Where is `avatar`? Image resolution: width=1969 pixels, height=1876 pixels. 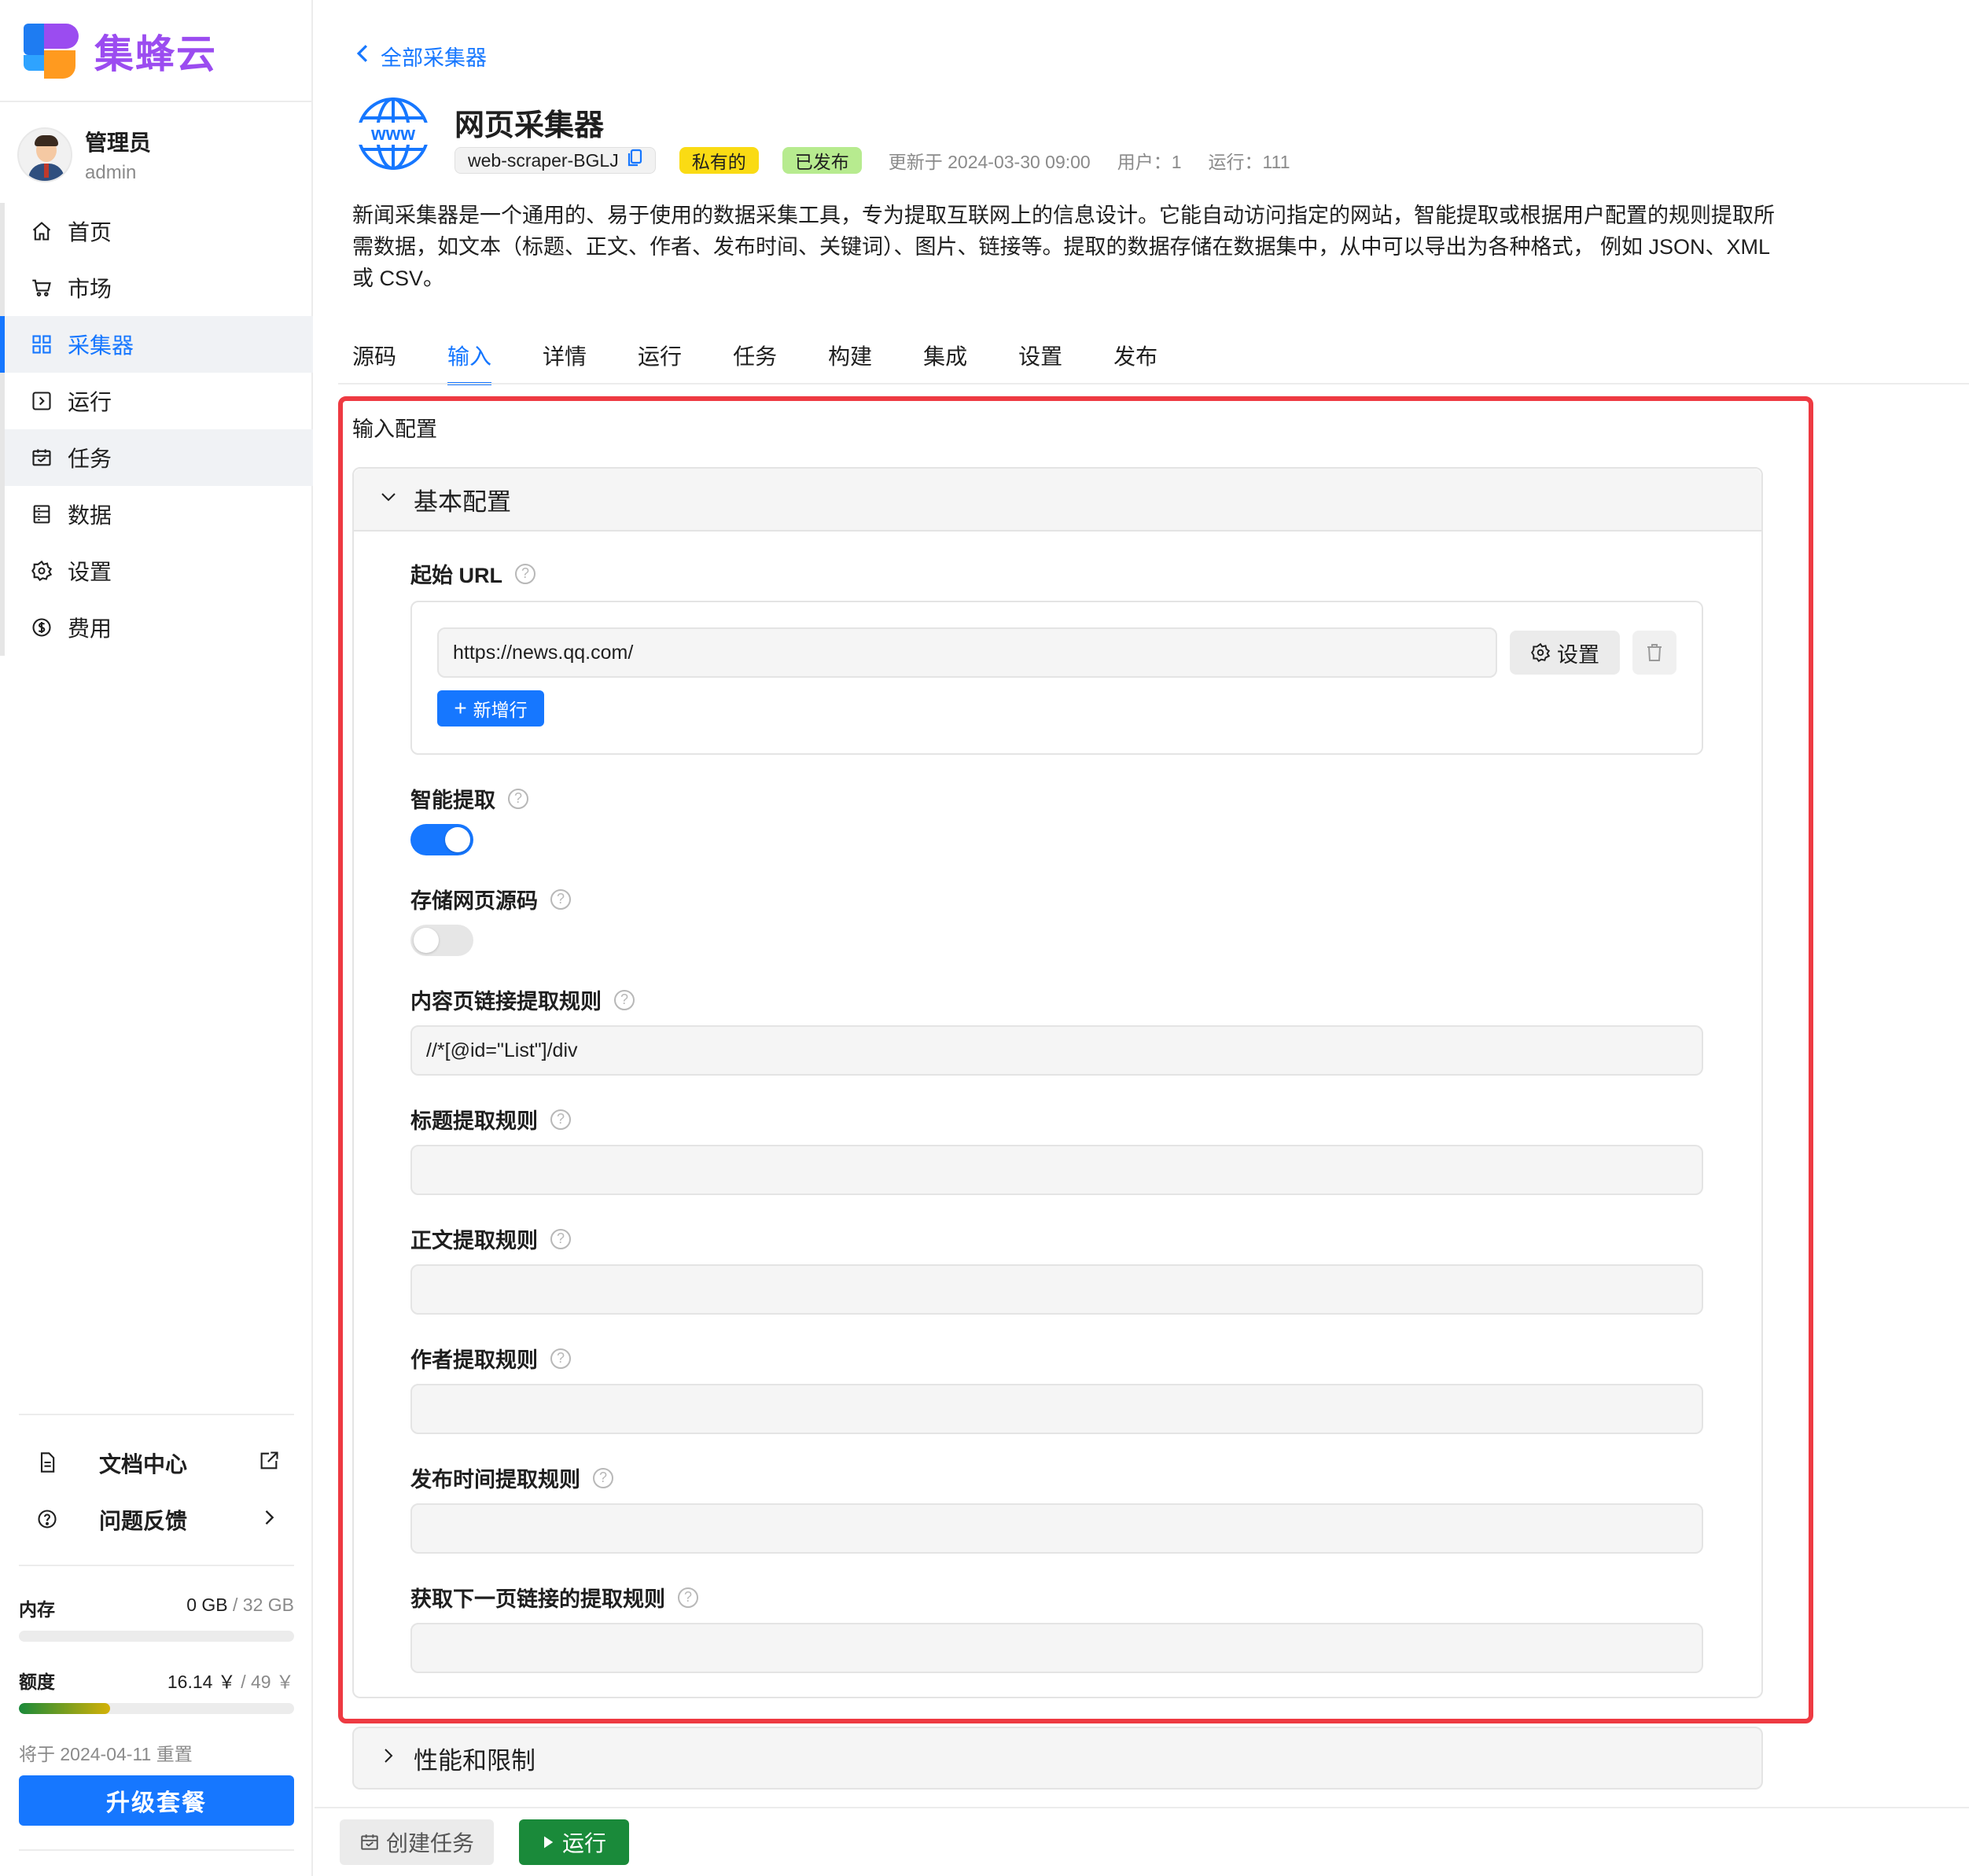
avatar is located at coordinates (44, 154).